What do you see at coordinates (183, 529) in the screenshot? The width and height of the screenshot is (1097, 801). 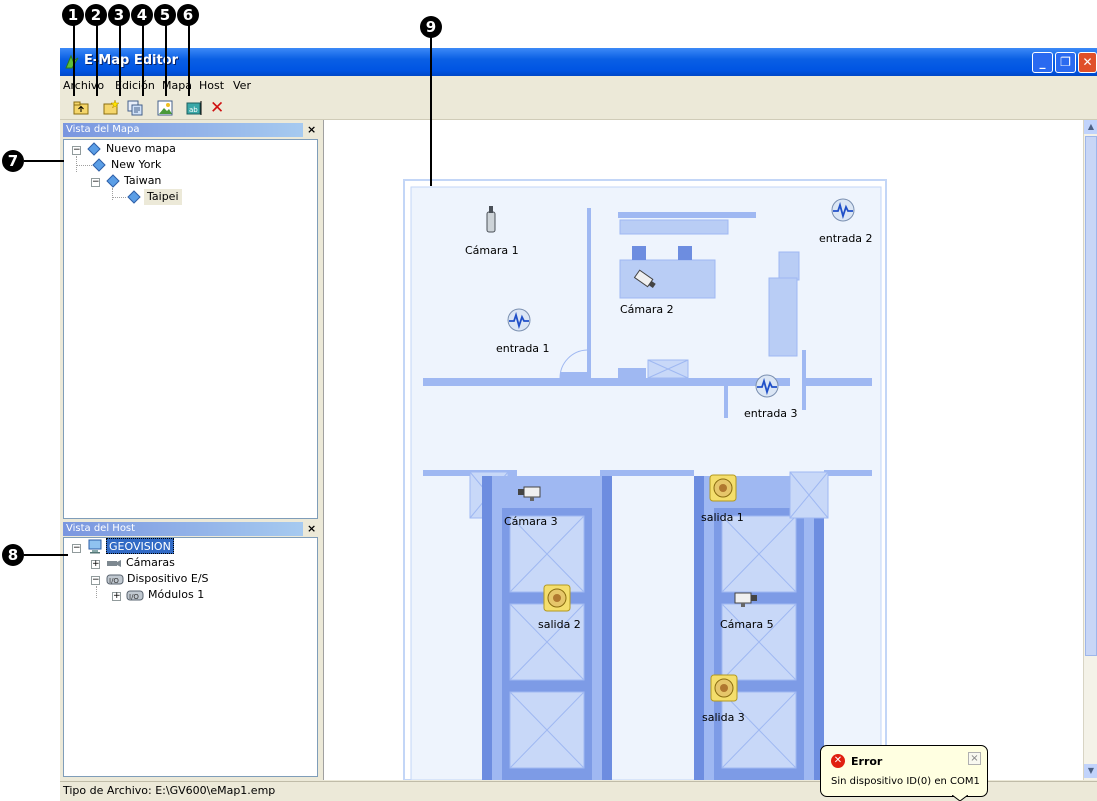 I see `host-view-pane-header: Vista del Host` at bounding box center [183, 529].